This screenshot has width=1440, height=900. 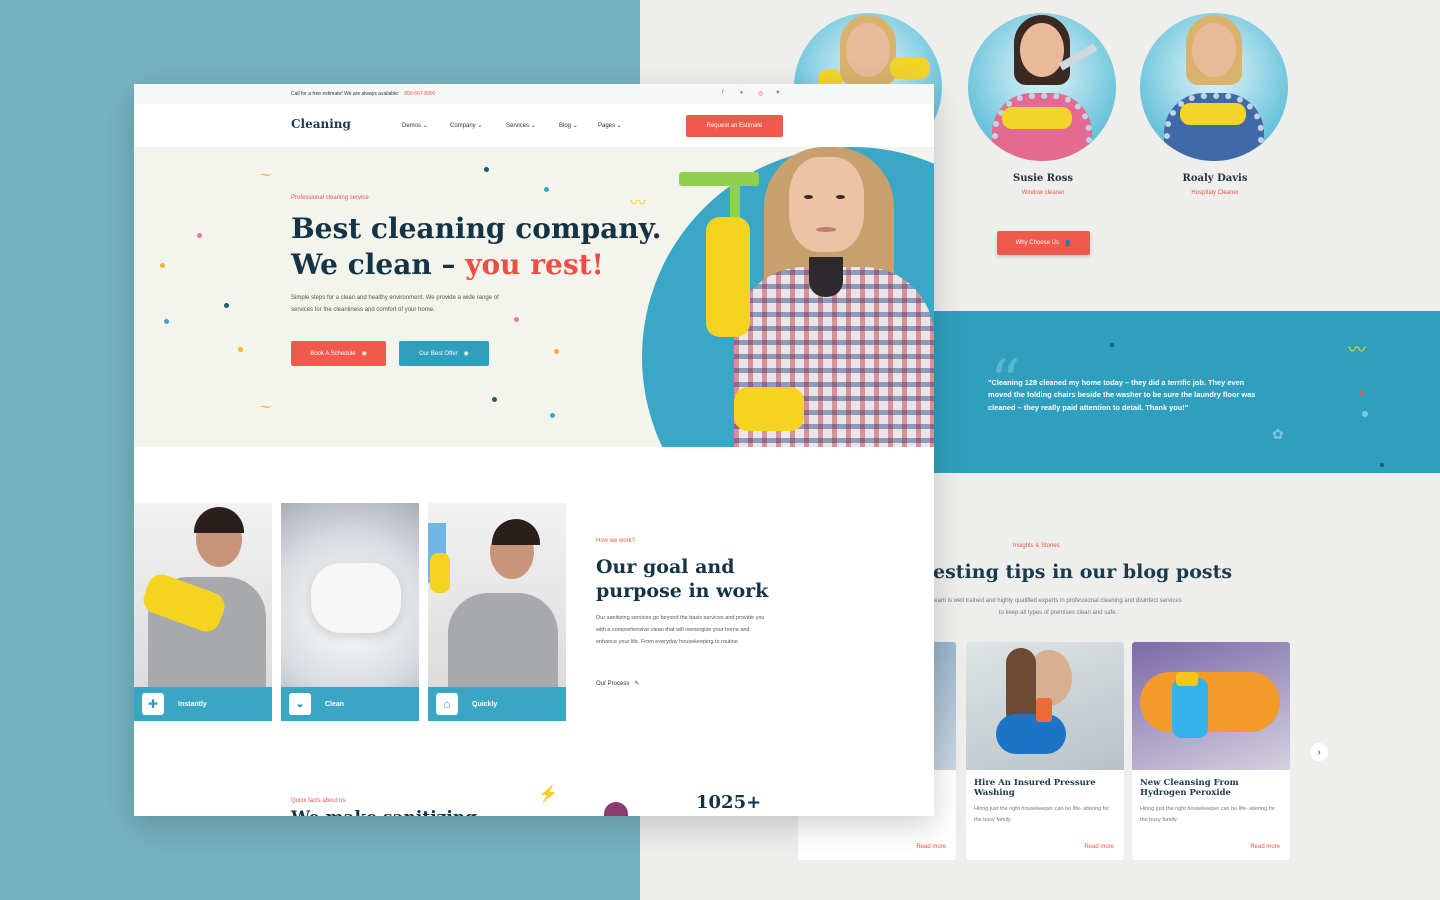 I want to click on facts-title: We make sanitizing, so click(x=384, y=812).